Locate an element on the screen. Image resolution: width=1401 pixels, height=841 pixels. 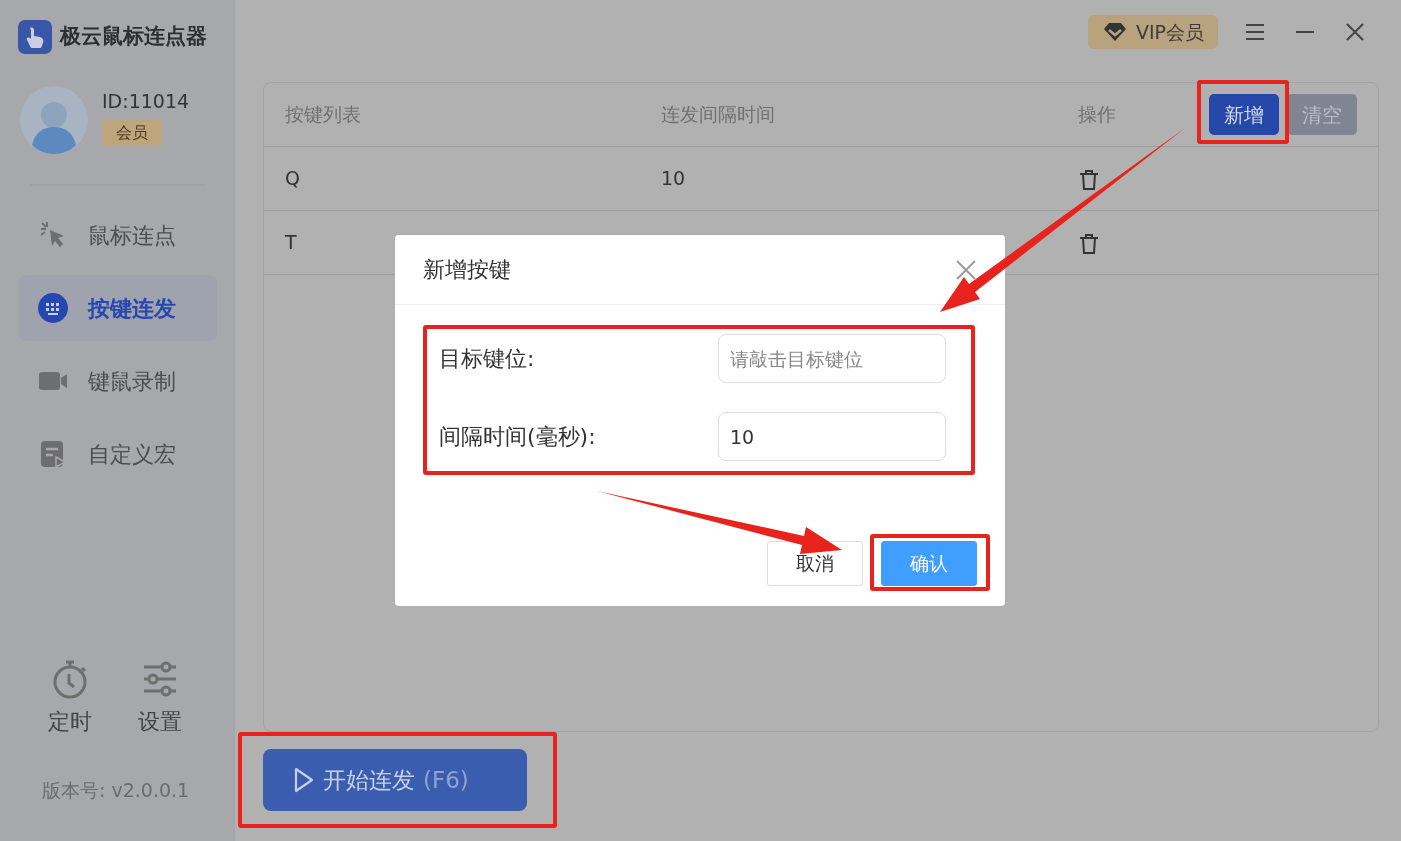
app-logo is located at coordinates (35, 37).